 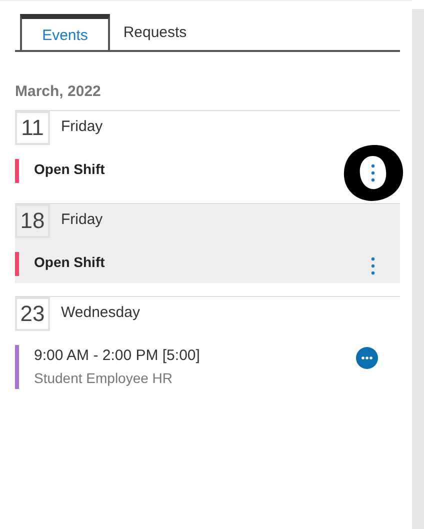 What do you see at coordinates (65, 32) in the screenshot?
I see `tab: Events` at bounding box center [65, 32].